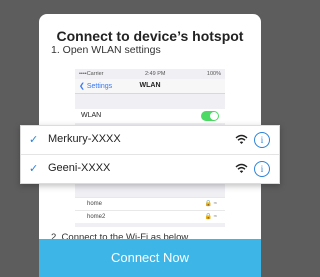 The image size is (320, 277). I want to click on connect-now-button: Connect Now, so click(150, 258).